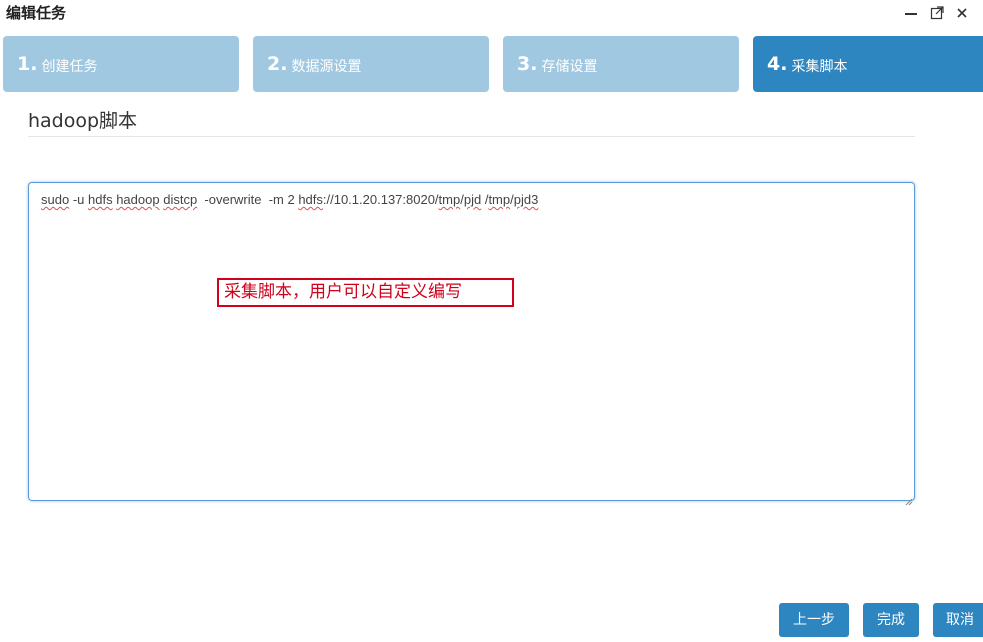  What do you see at coordinates (891, 620) in the screenshot?
I see `finish-button: 完成` at bounding box center [891, 620].